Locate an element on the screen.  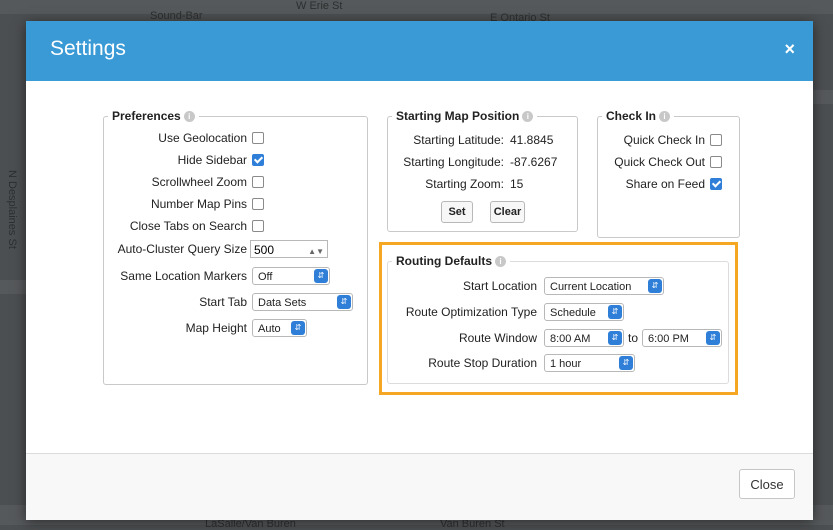
start-tab-select: Data Sets ⇵ is located at coordinates (302, 302).